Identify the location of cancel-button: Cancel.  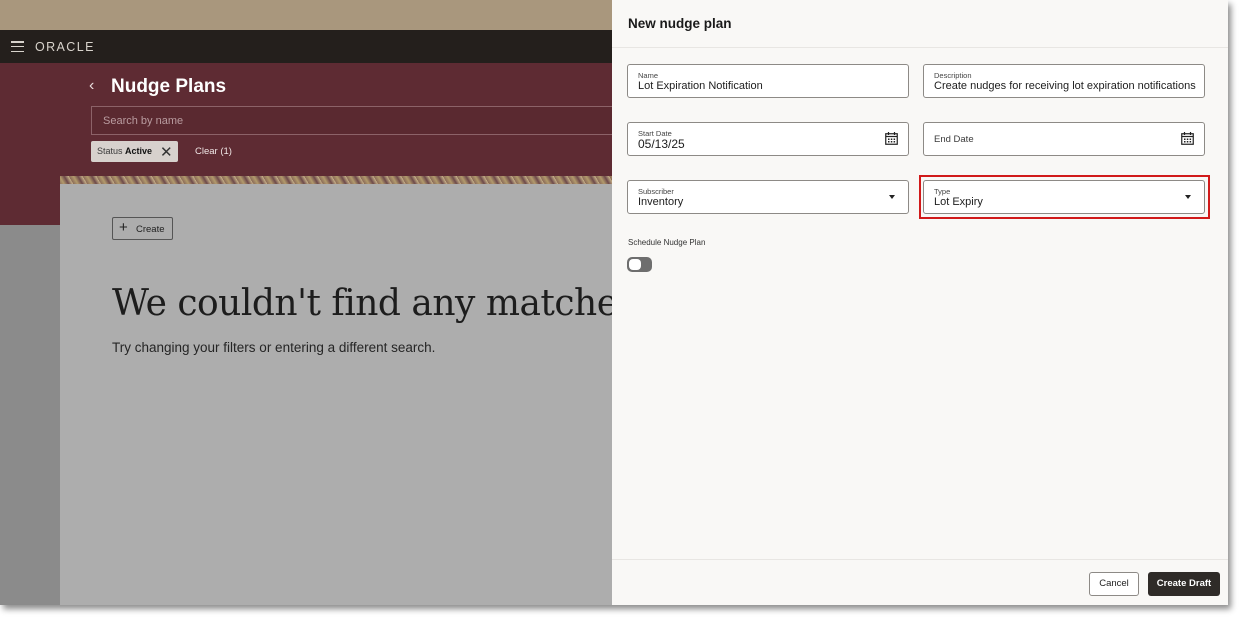
(1114, 584).